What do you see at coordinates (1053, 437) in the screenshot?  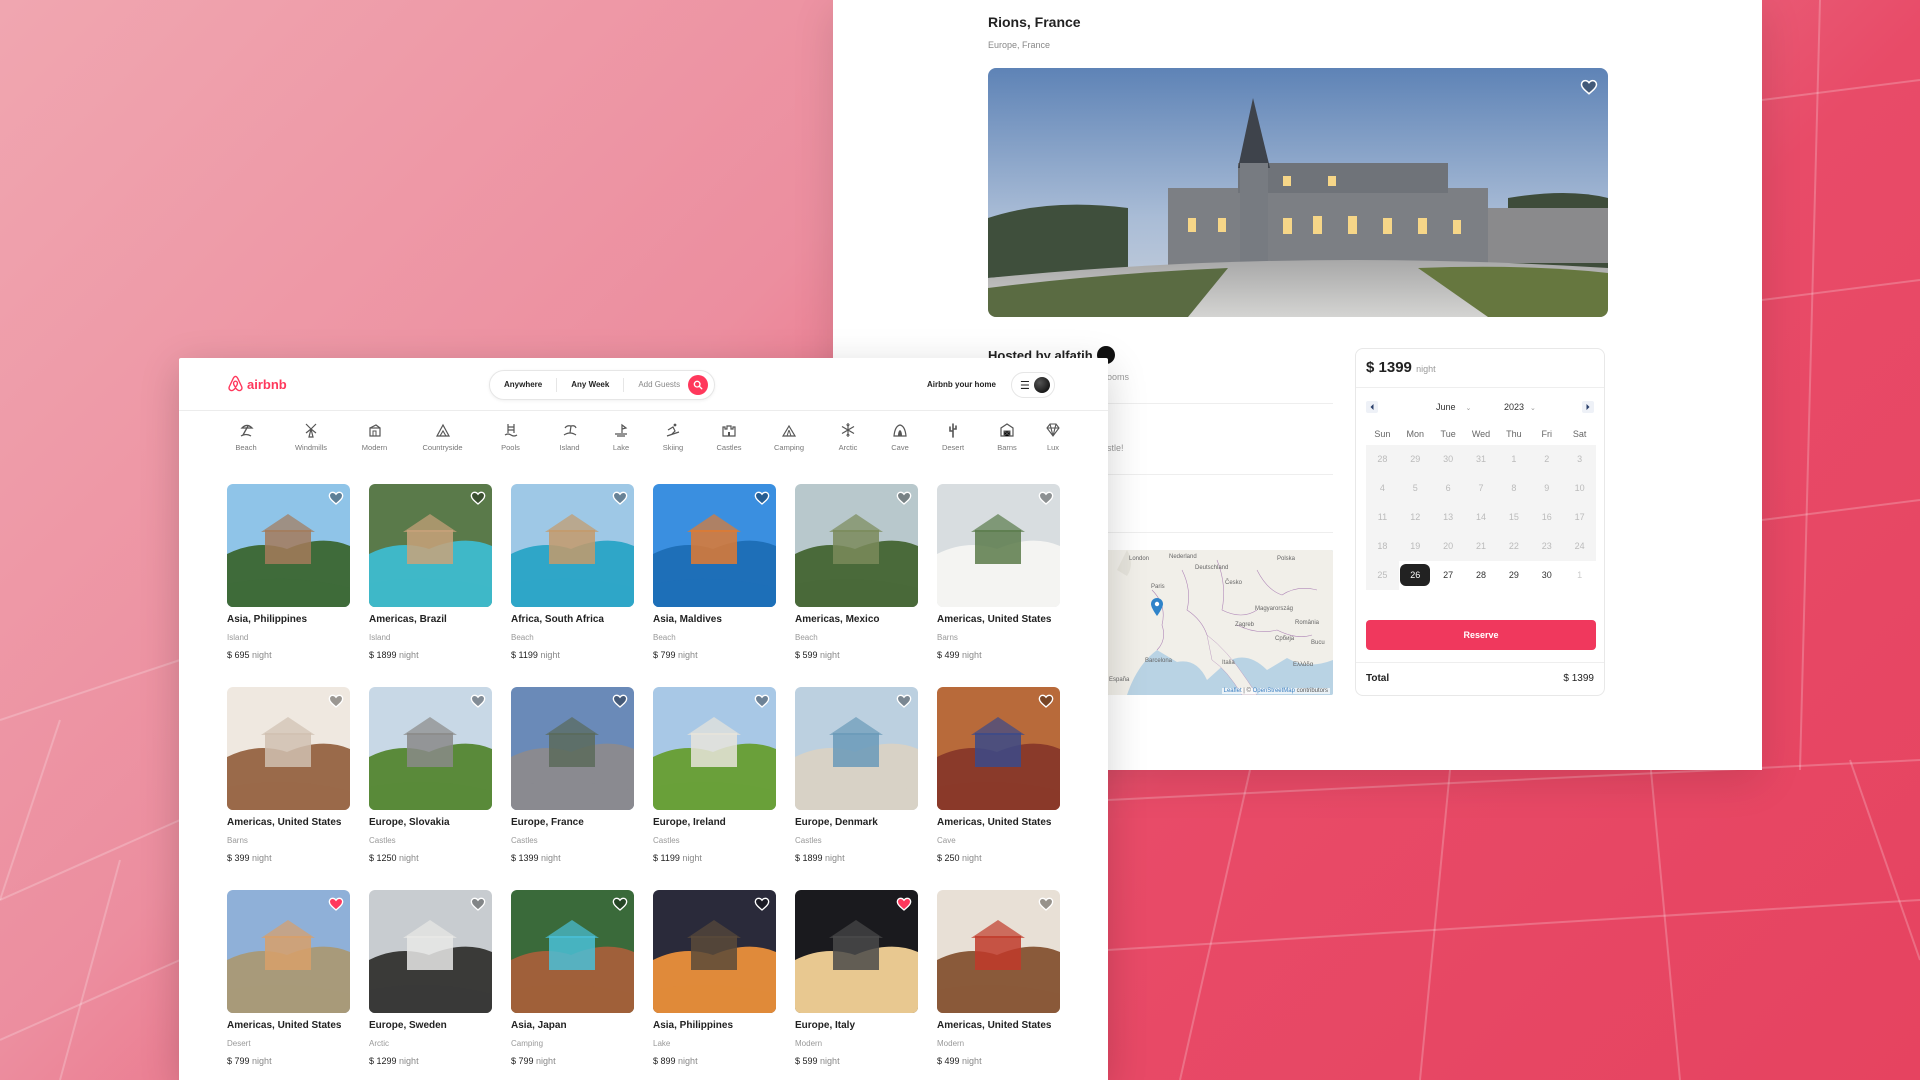 I see `category-lux: Lux` at bounding box center [1053, 437].